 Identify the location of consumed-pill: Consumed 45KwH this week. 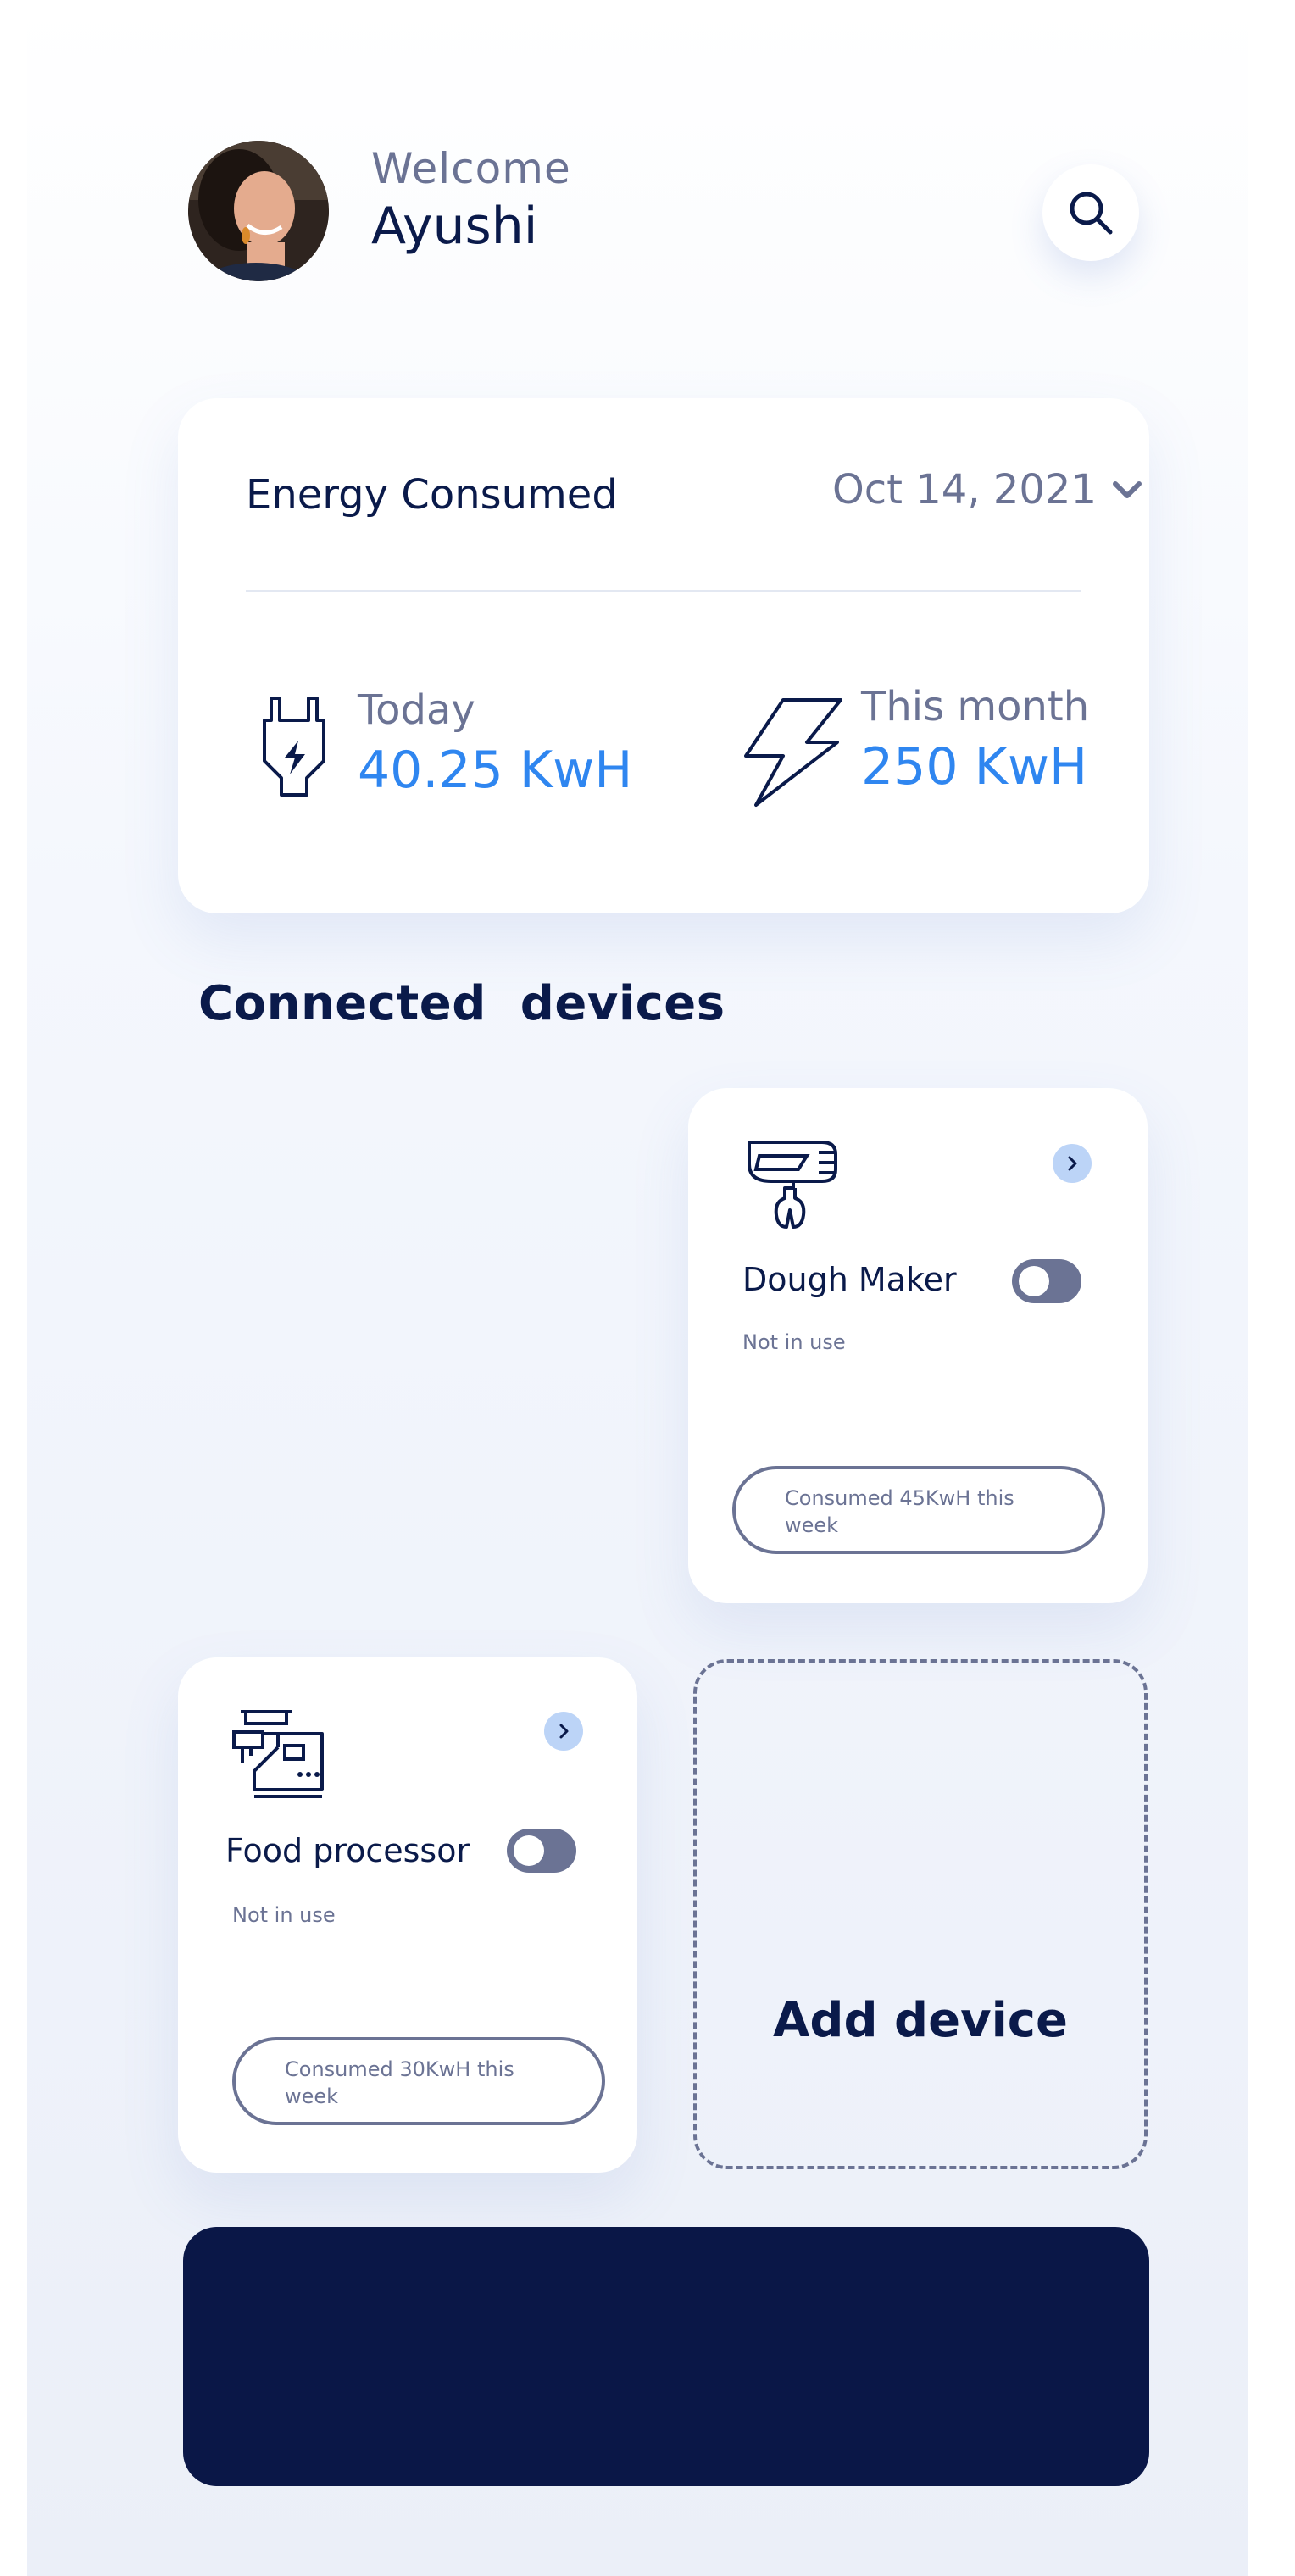
(918, 1510).